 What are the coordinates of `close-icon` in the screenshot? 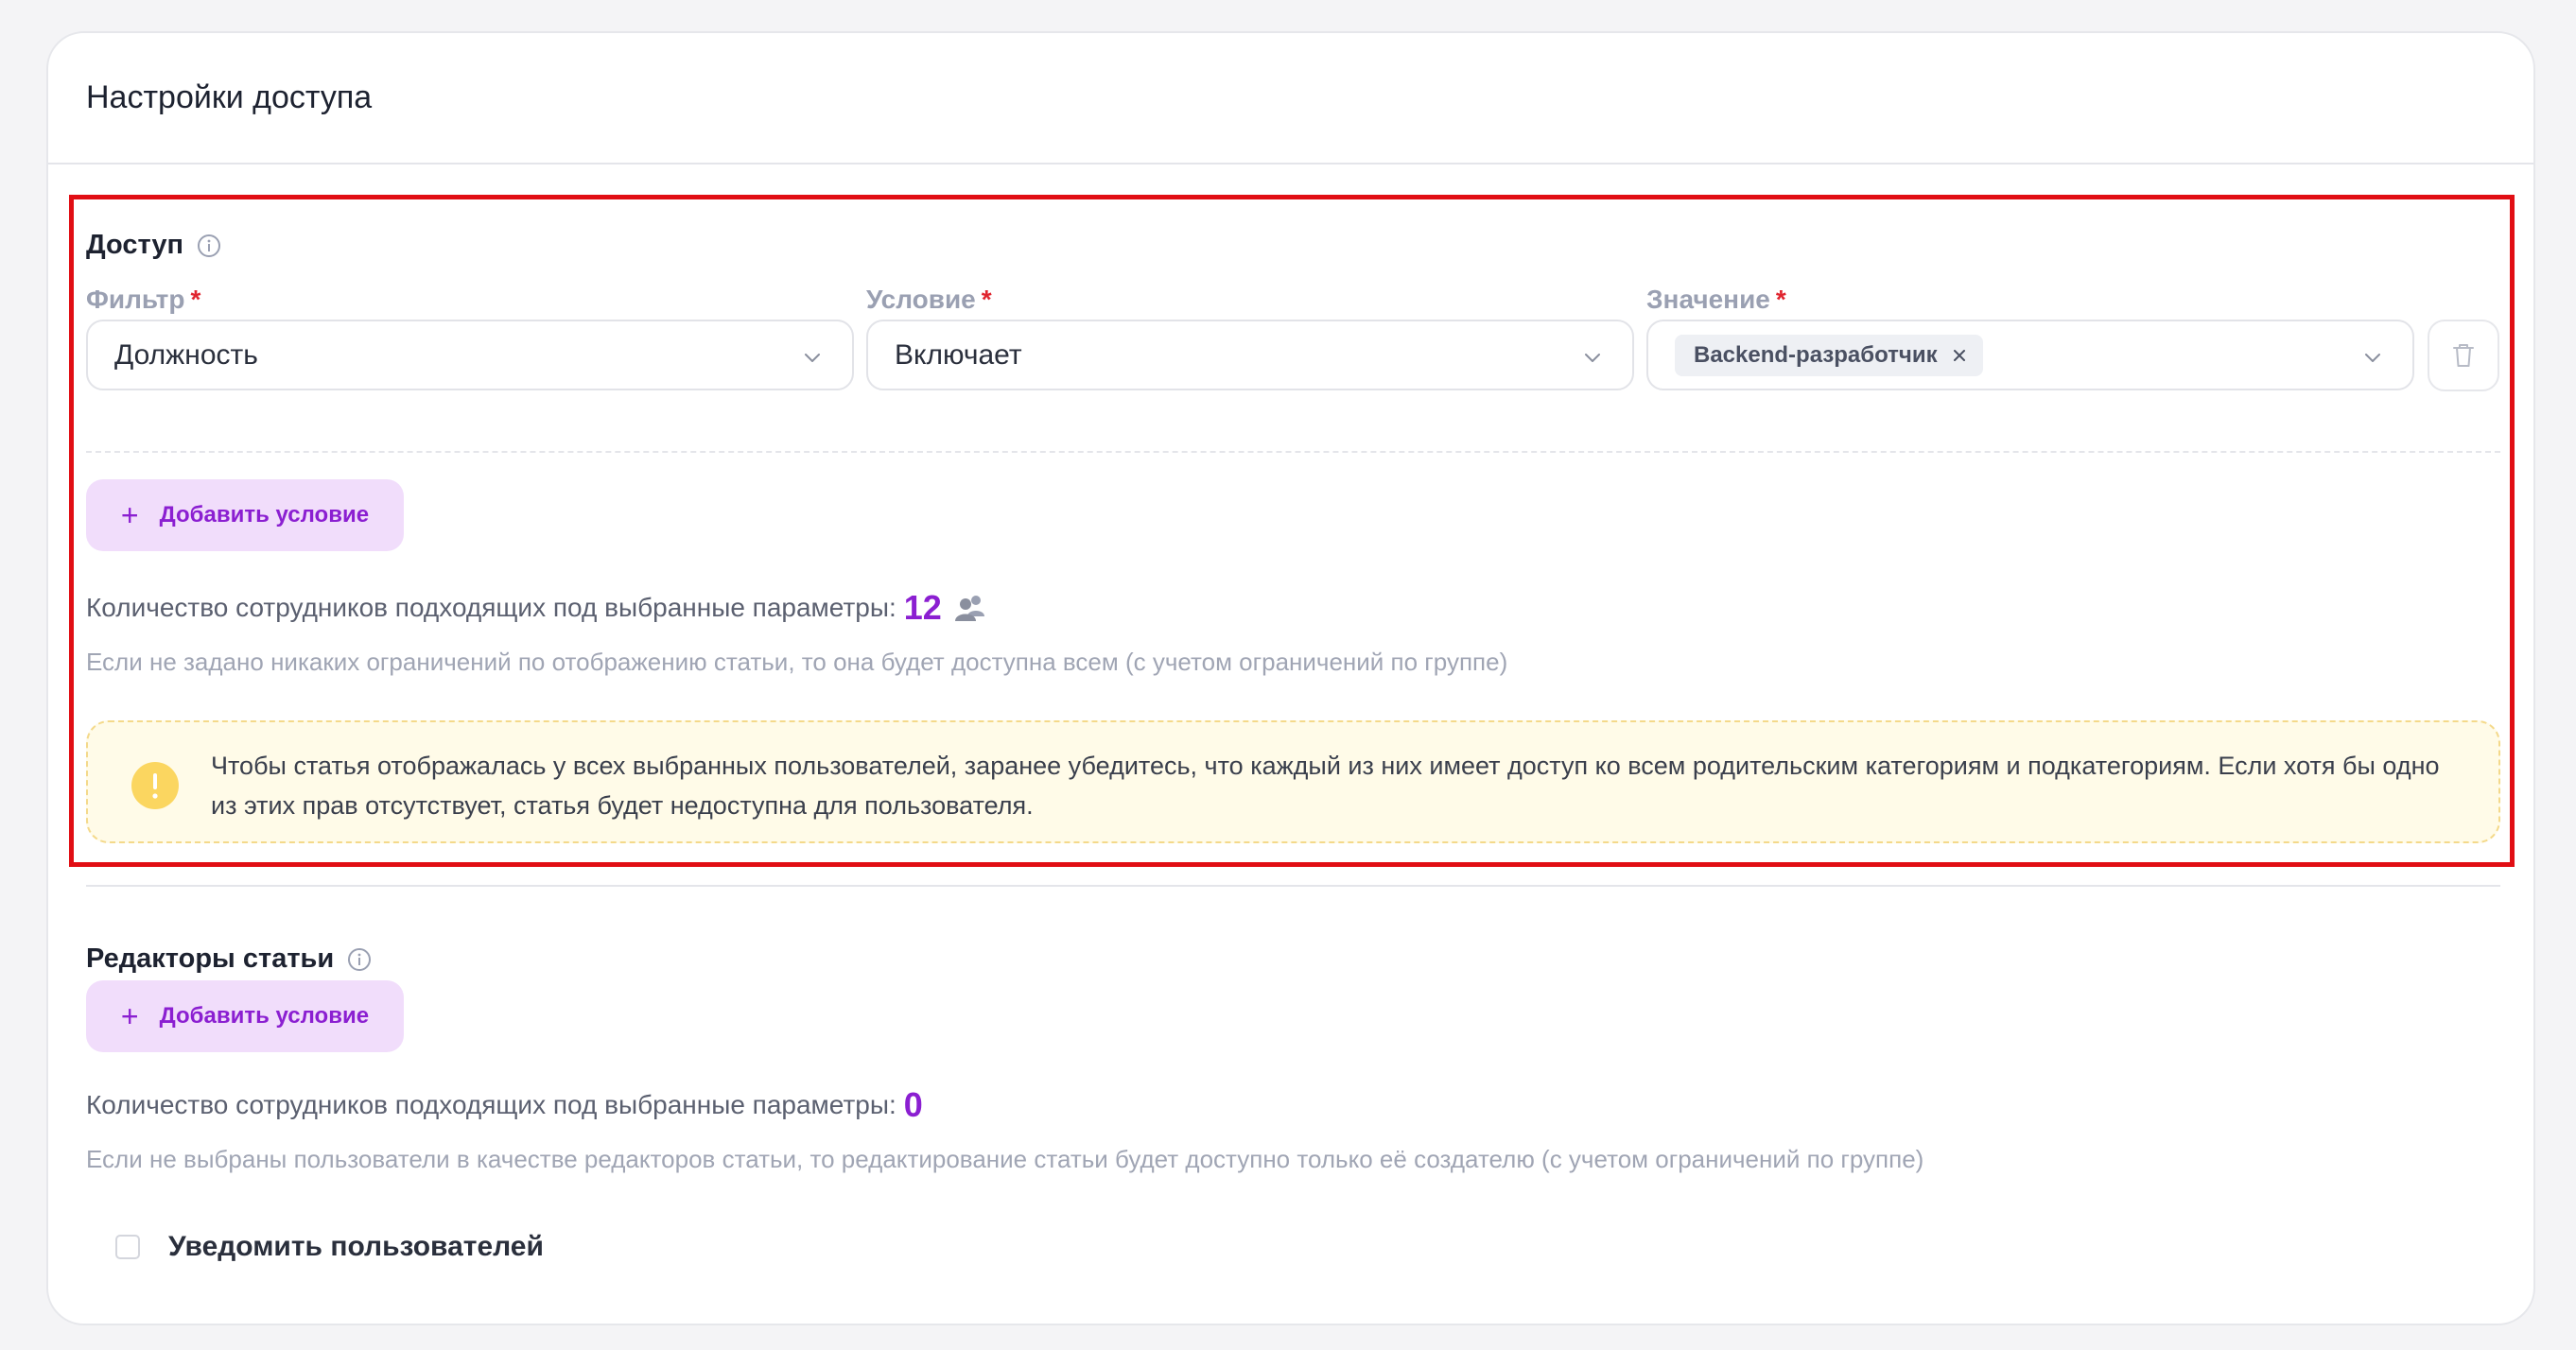 It's located at (1959, 355).